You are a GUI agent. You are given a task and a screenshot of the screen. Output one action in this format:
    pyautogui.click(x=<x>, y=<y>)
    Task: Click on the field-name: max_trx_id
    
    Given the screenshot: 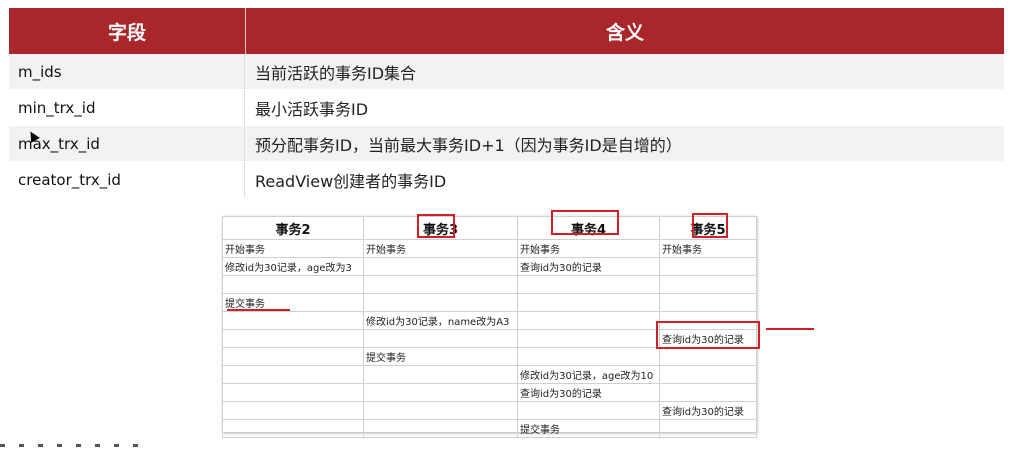 What is the action you would take?
    pyautogui.click(x=127, y=143)
    